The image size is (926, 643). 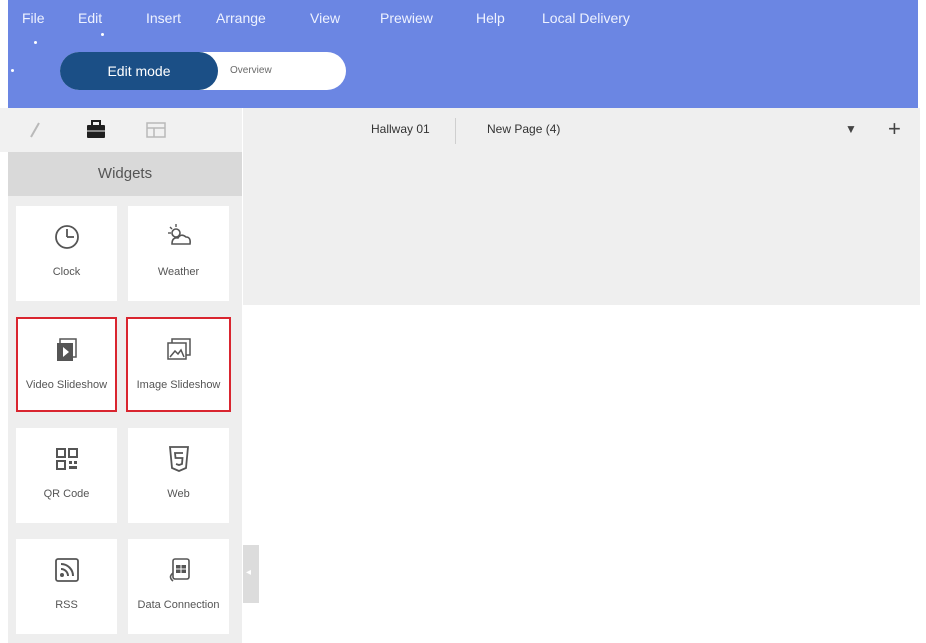 I want to click on overview-button: Overview, so click(x=251, y=71).